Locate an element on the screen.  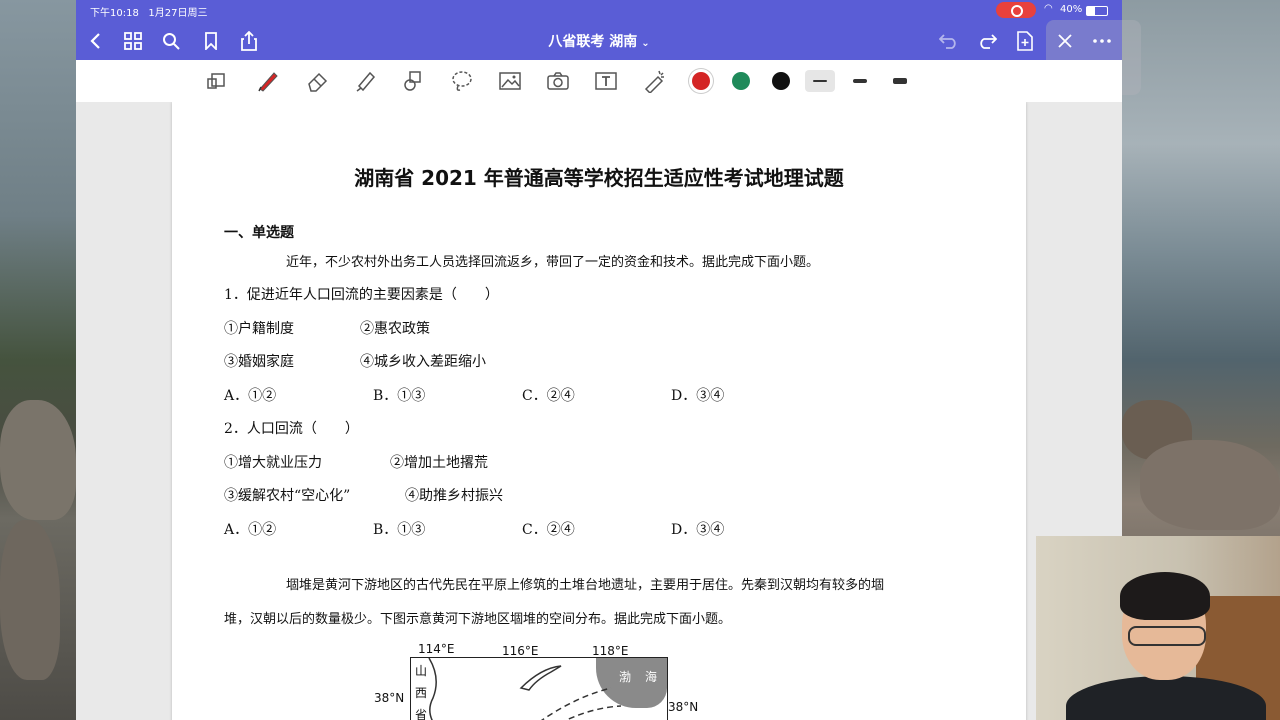
map-boundaries is located at coordinates (525, 689).